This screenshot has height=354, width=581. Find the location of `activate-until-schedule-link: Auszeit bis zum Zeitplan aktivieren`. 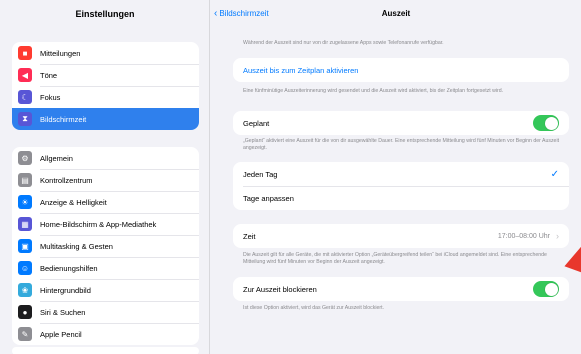

activate-until-schedule-link: Auszeit bis zum Zeitplan aktivieren is located at coordinates (300, 70).